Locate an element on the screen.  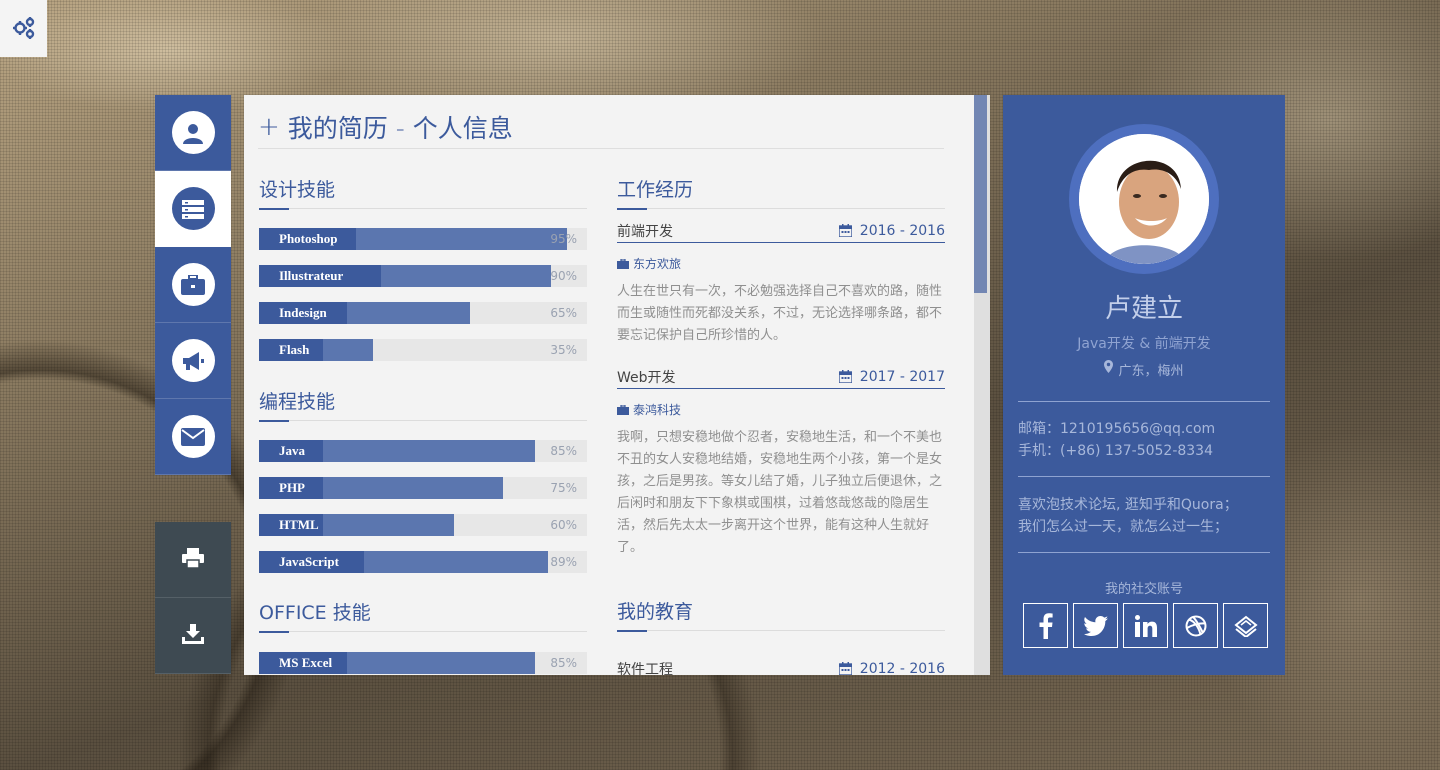
skill-label: Illustrateur is located at coordinates (320, 276).